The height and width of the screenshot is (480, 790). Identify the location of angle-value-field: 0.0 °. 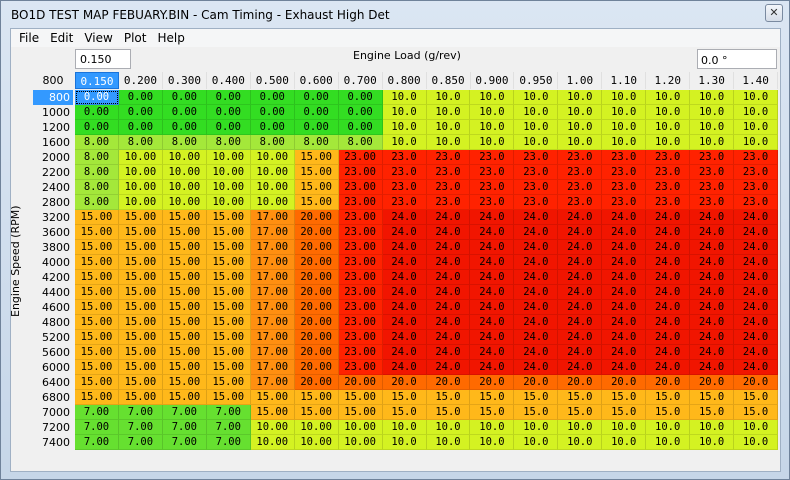
(737, 59).